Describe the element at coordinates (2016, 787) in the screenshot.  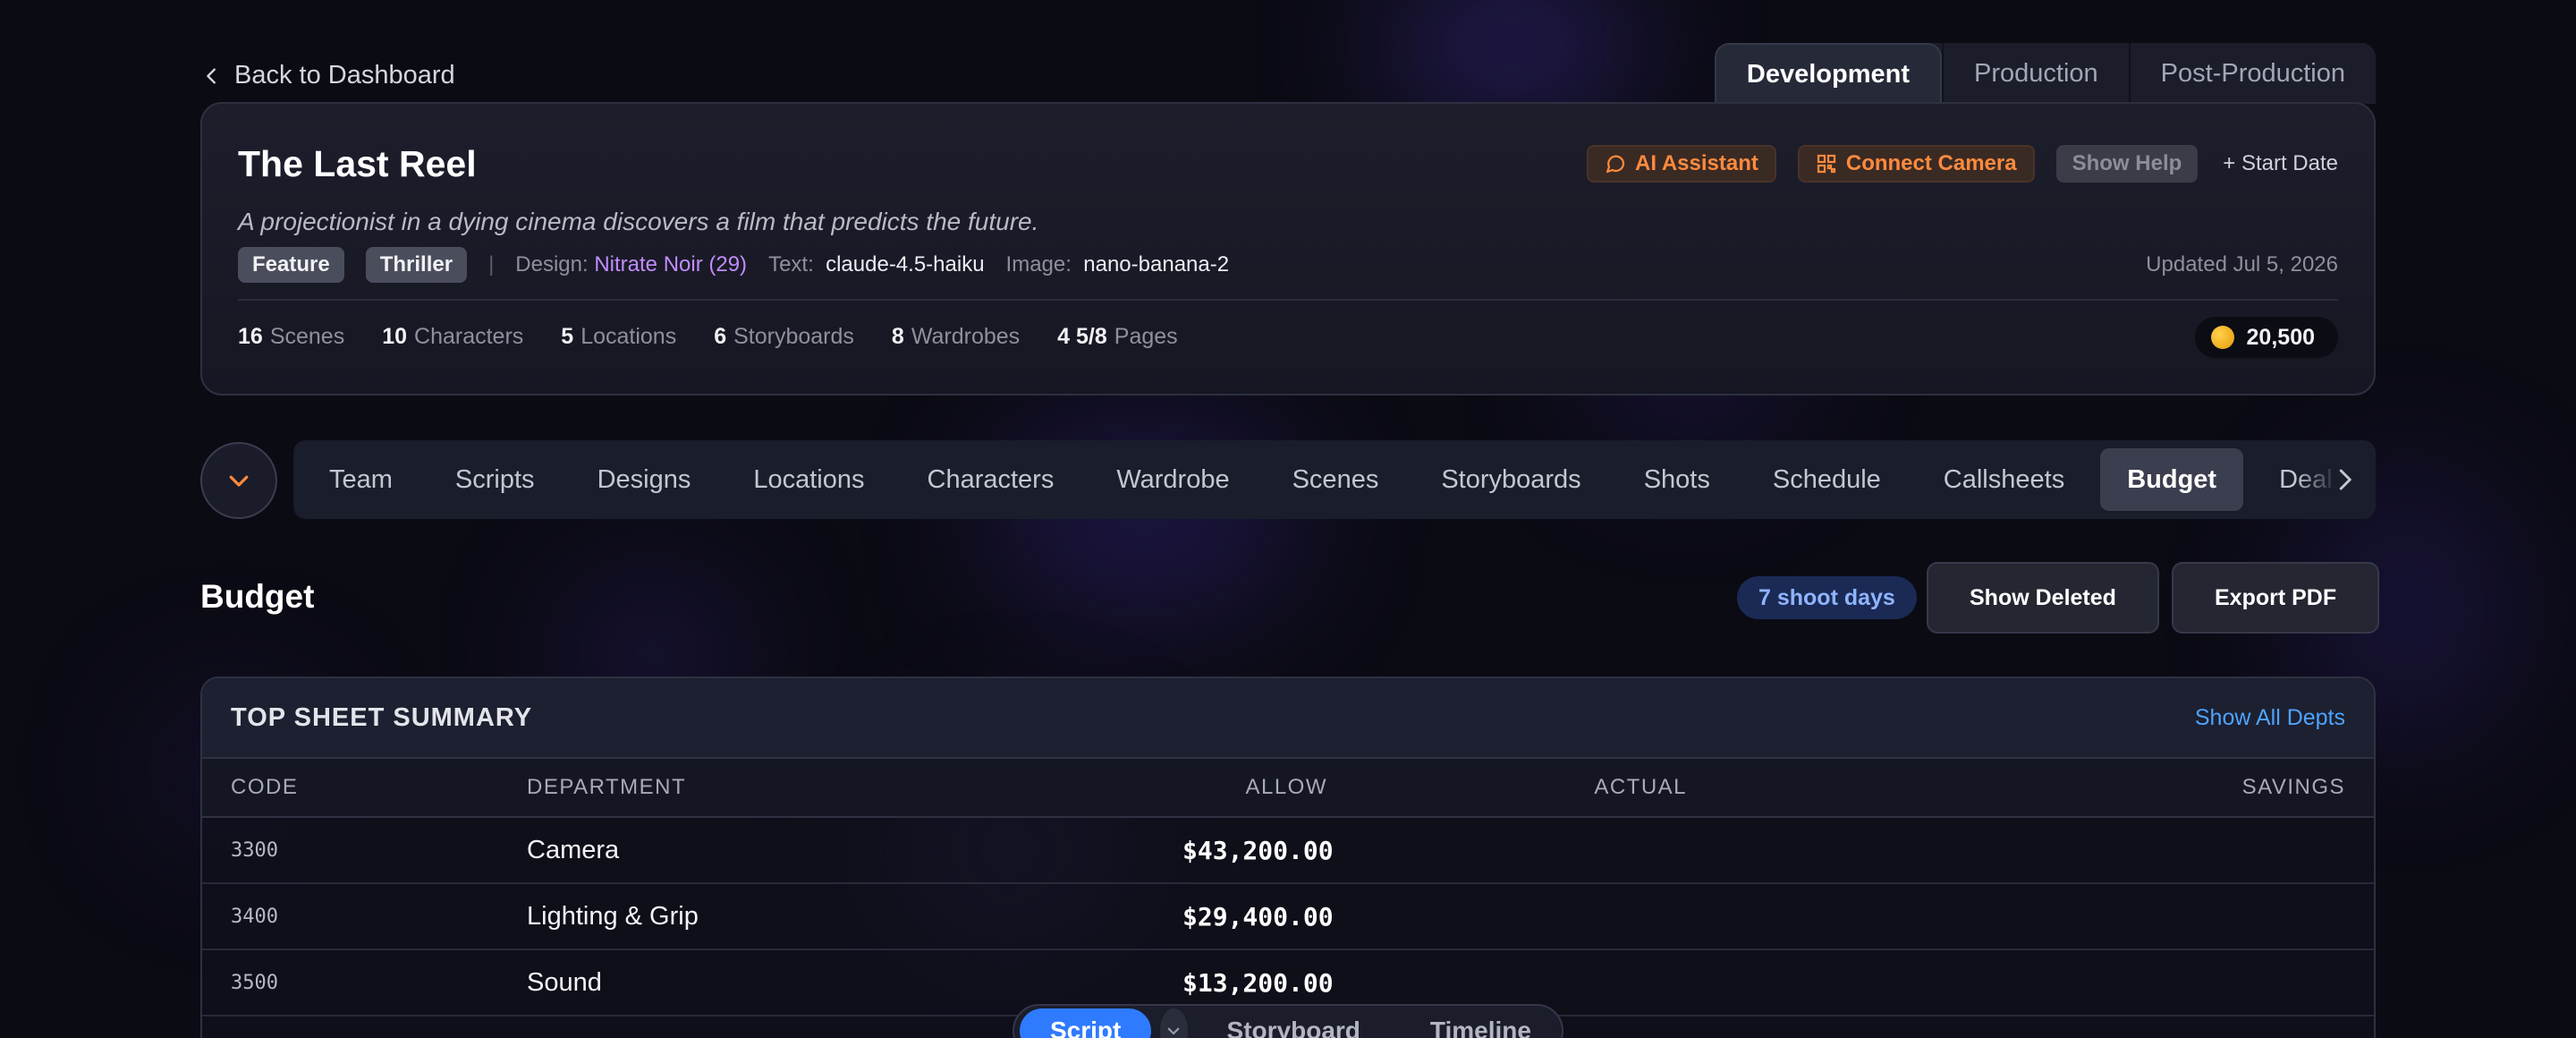
I see `col-savings: SAVINGS` at that location.